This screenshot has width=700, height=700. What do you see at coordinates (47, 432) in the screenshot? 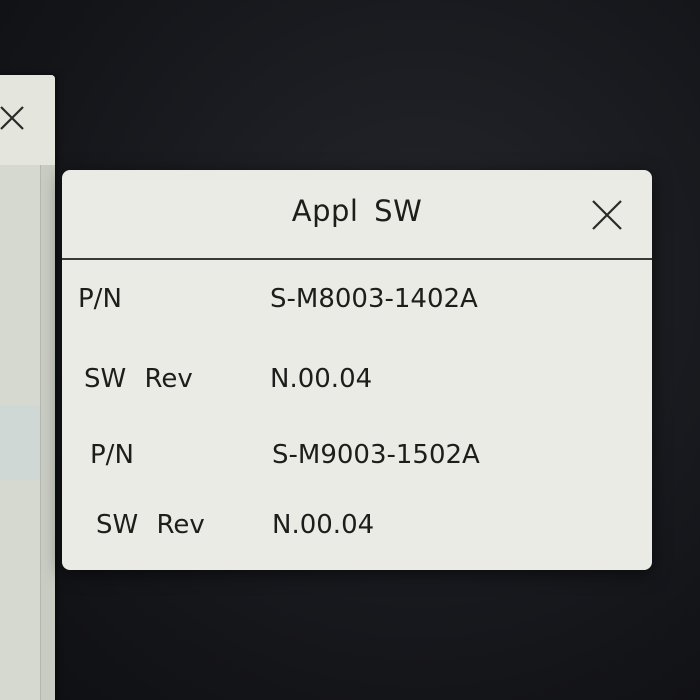
I see `background-window-edge` at bounding box center [47, 432].